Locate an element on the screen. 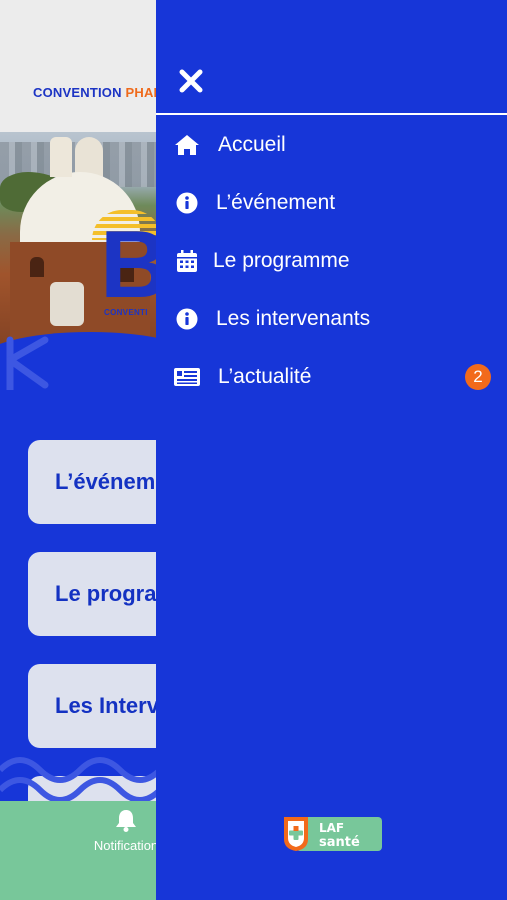 Image resolution: width=507 pixels, height=900 pixels. drawer-item-evenement: L’événement is located at coordinates (331, 203).